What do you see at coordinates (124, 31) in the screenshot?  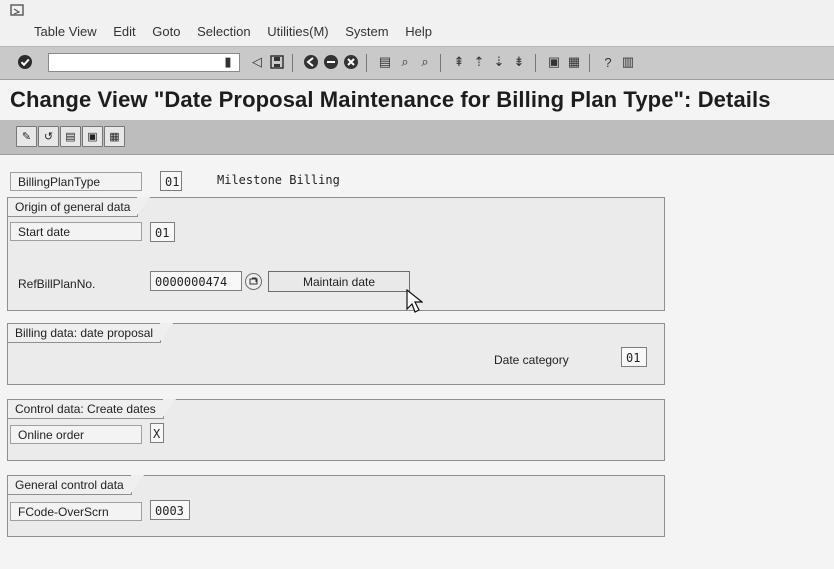 I see `menu-edit: Edit` at bounding box center [124, 31].